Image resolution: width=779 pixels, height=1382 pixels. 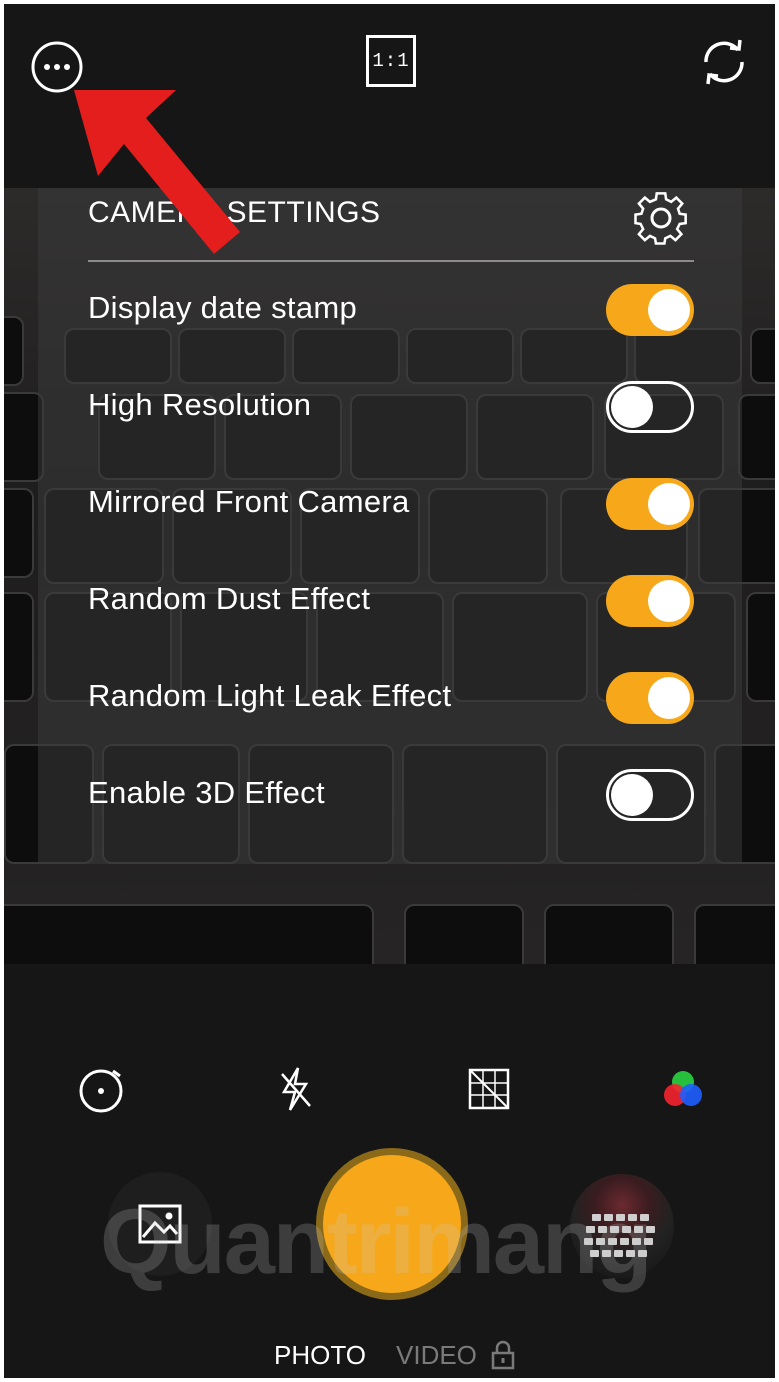 What do you see at coordinates (200, 404) in the screenshot?
I see `setting-label: High Resolution` at bounding box center [200, 404].